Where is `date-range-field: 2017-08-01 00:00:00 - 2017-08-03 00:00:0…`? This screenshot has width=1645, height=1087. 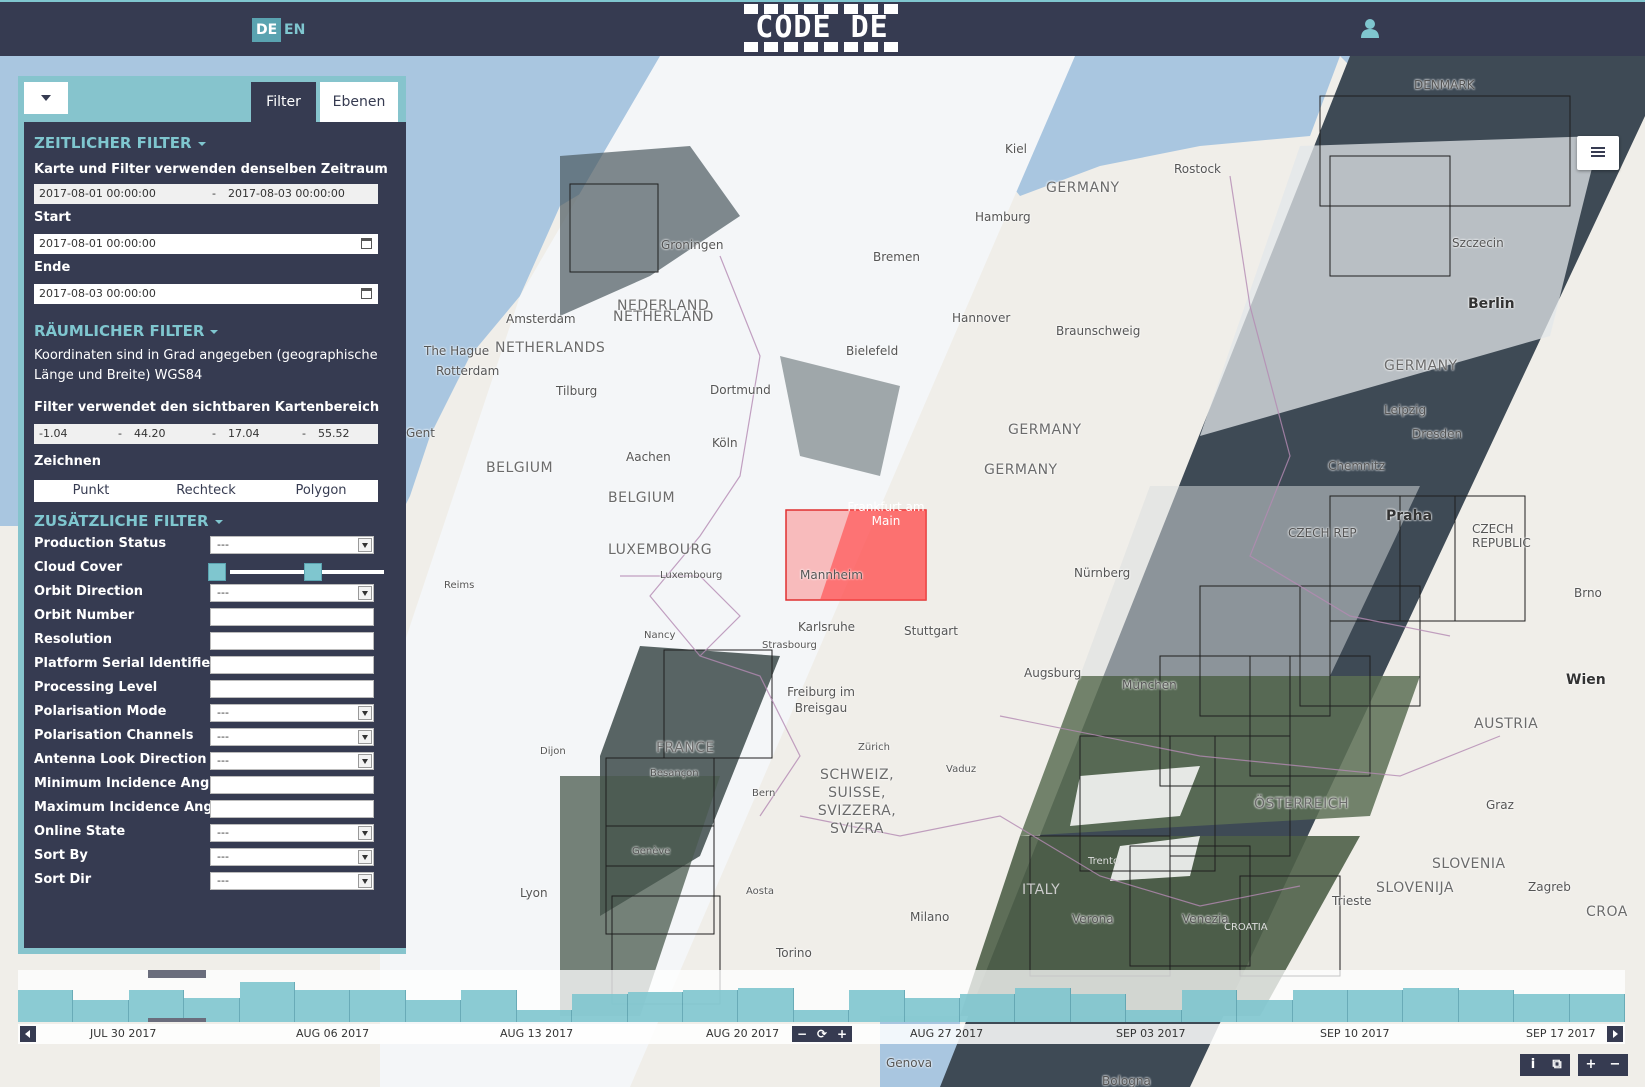 date-range-field: 2017-08-01 00:00:00 - 2017-08-03 00:00:0… is located at coordinates (206, 194).